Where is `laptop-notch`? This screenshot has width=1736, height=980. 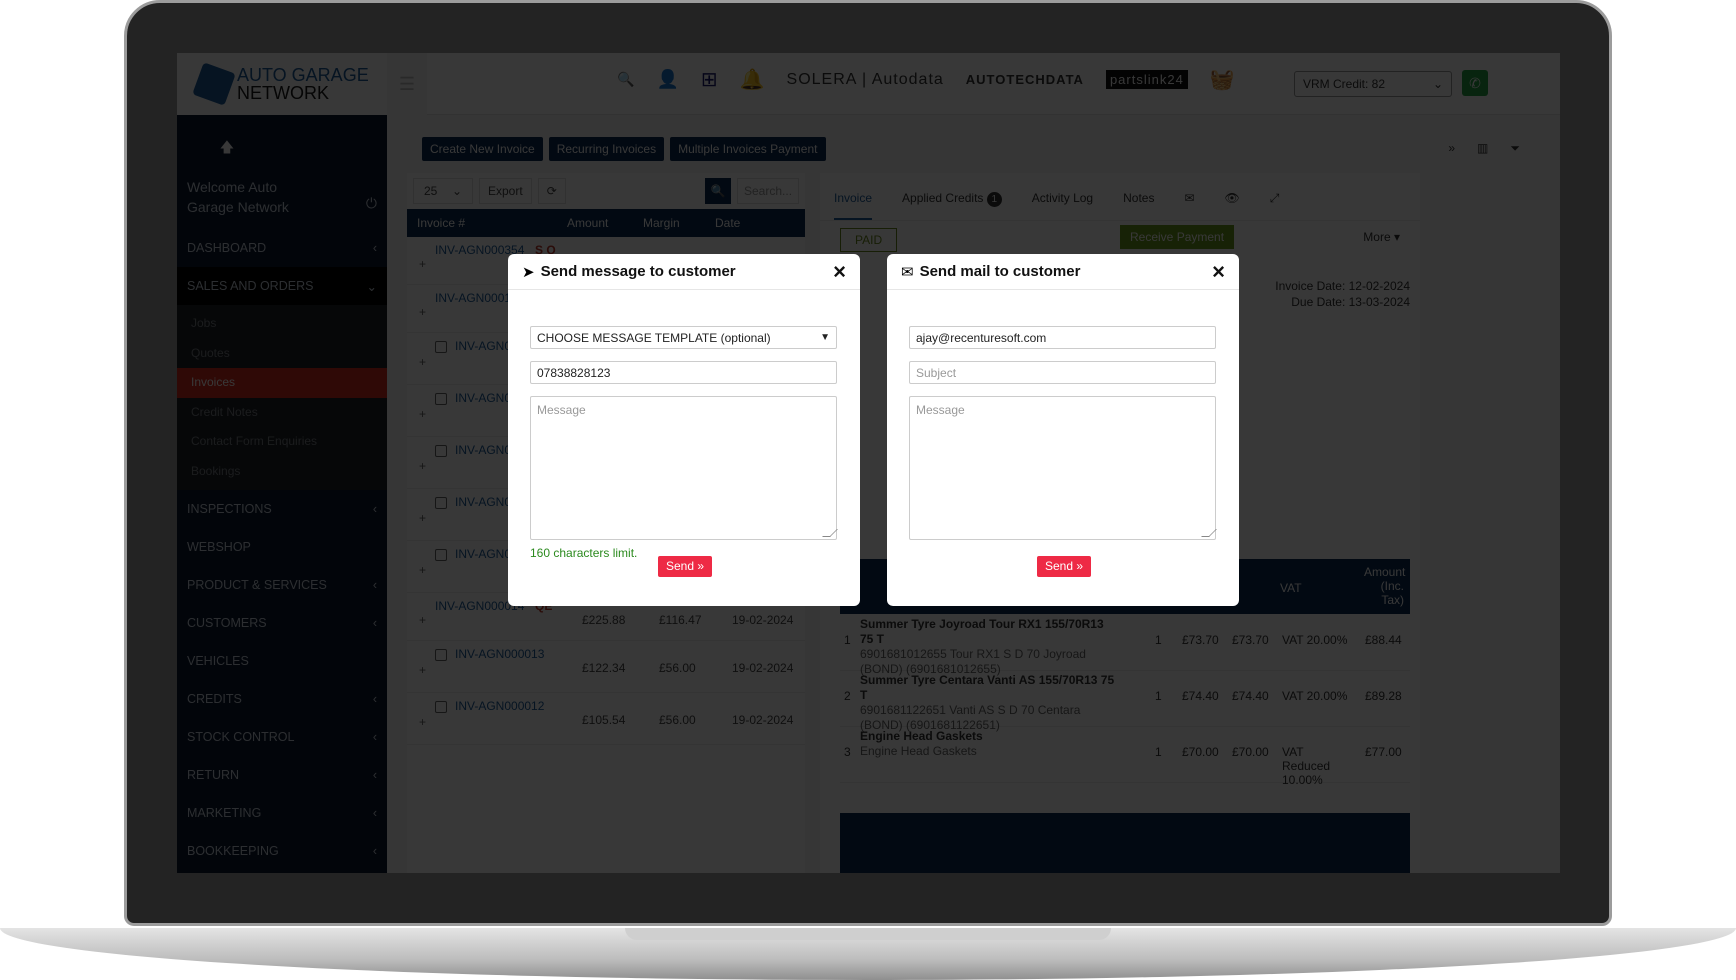 laptop-notch is located at coordinates (868, 934).